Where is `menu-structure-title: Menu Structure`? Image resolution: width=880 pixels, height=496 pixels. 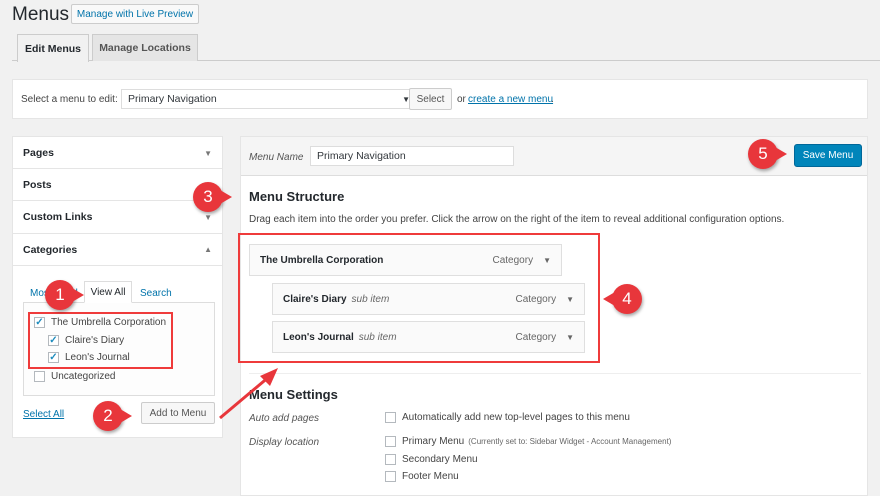
menu-structure-title: Menu Structure is located at coordinates (297, 196).